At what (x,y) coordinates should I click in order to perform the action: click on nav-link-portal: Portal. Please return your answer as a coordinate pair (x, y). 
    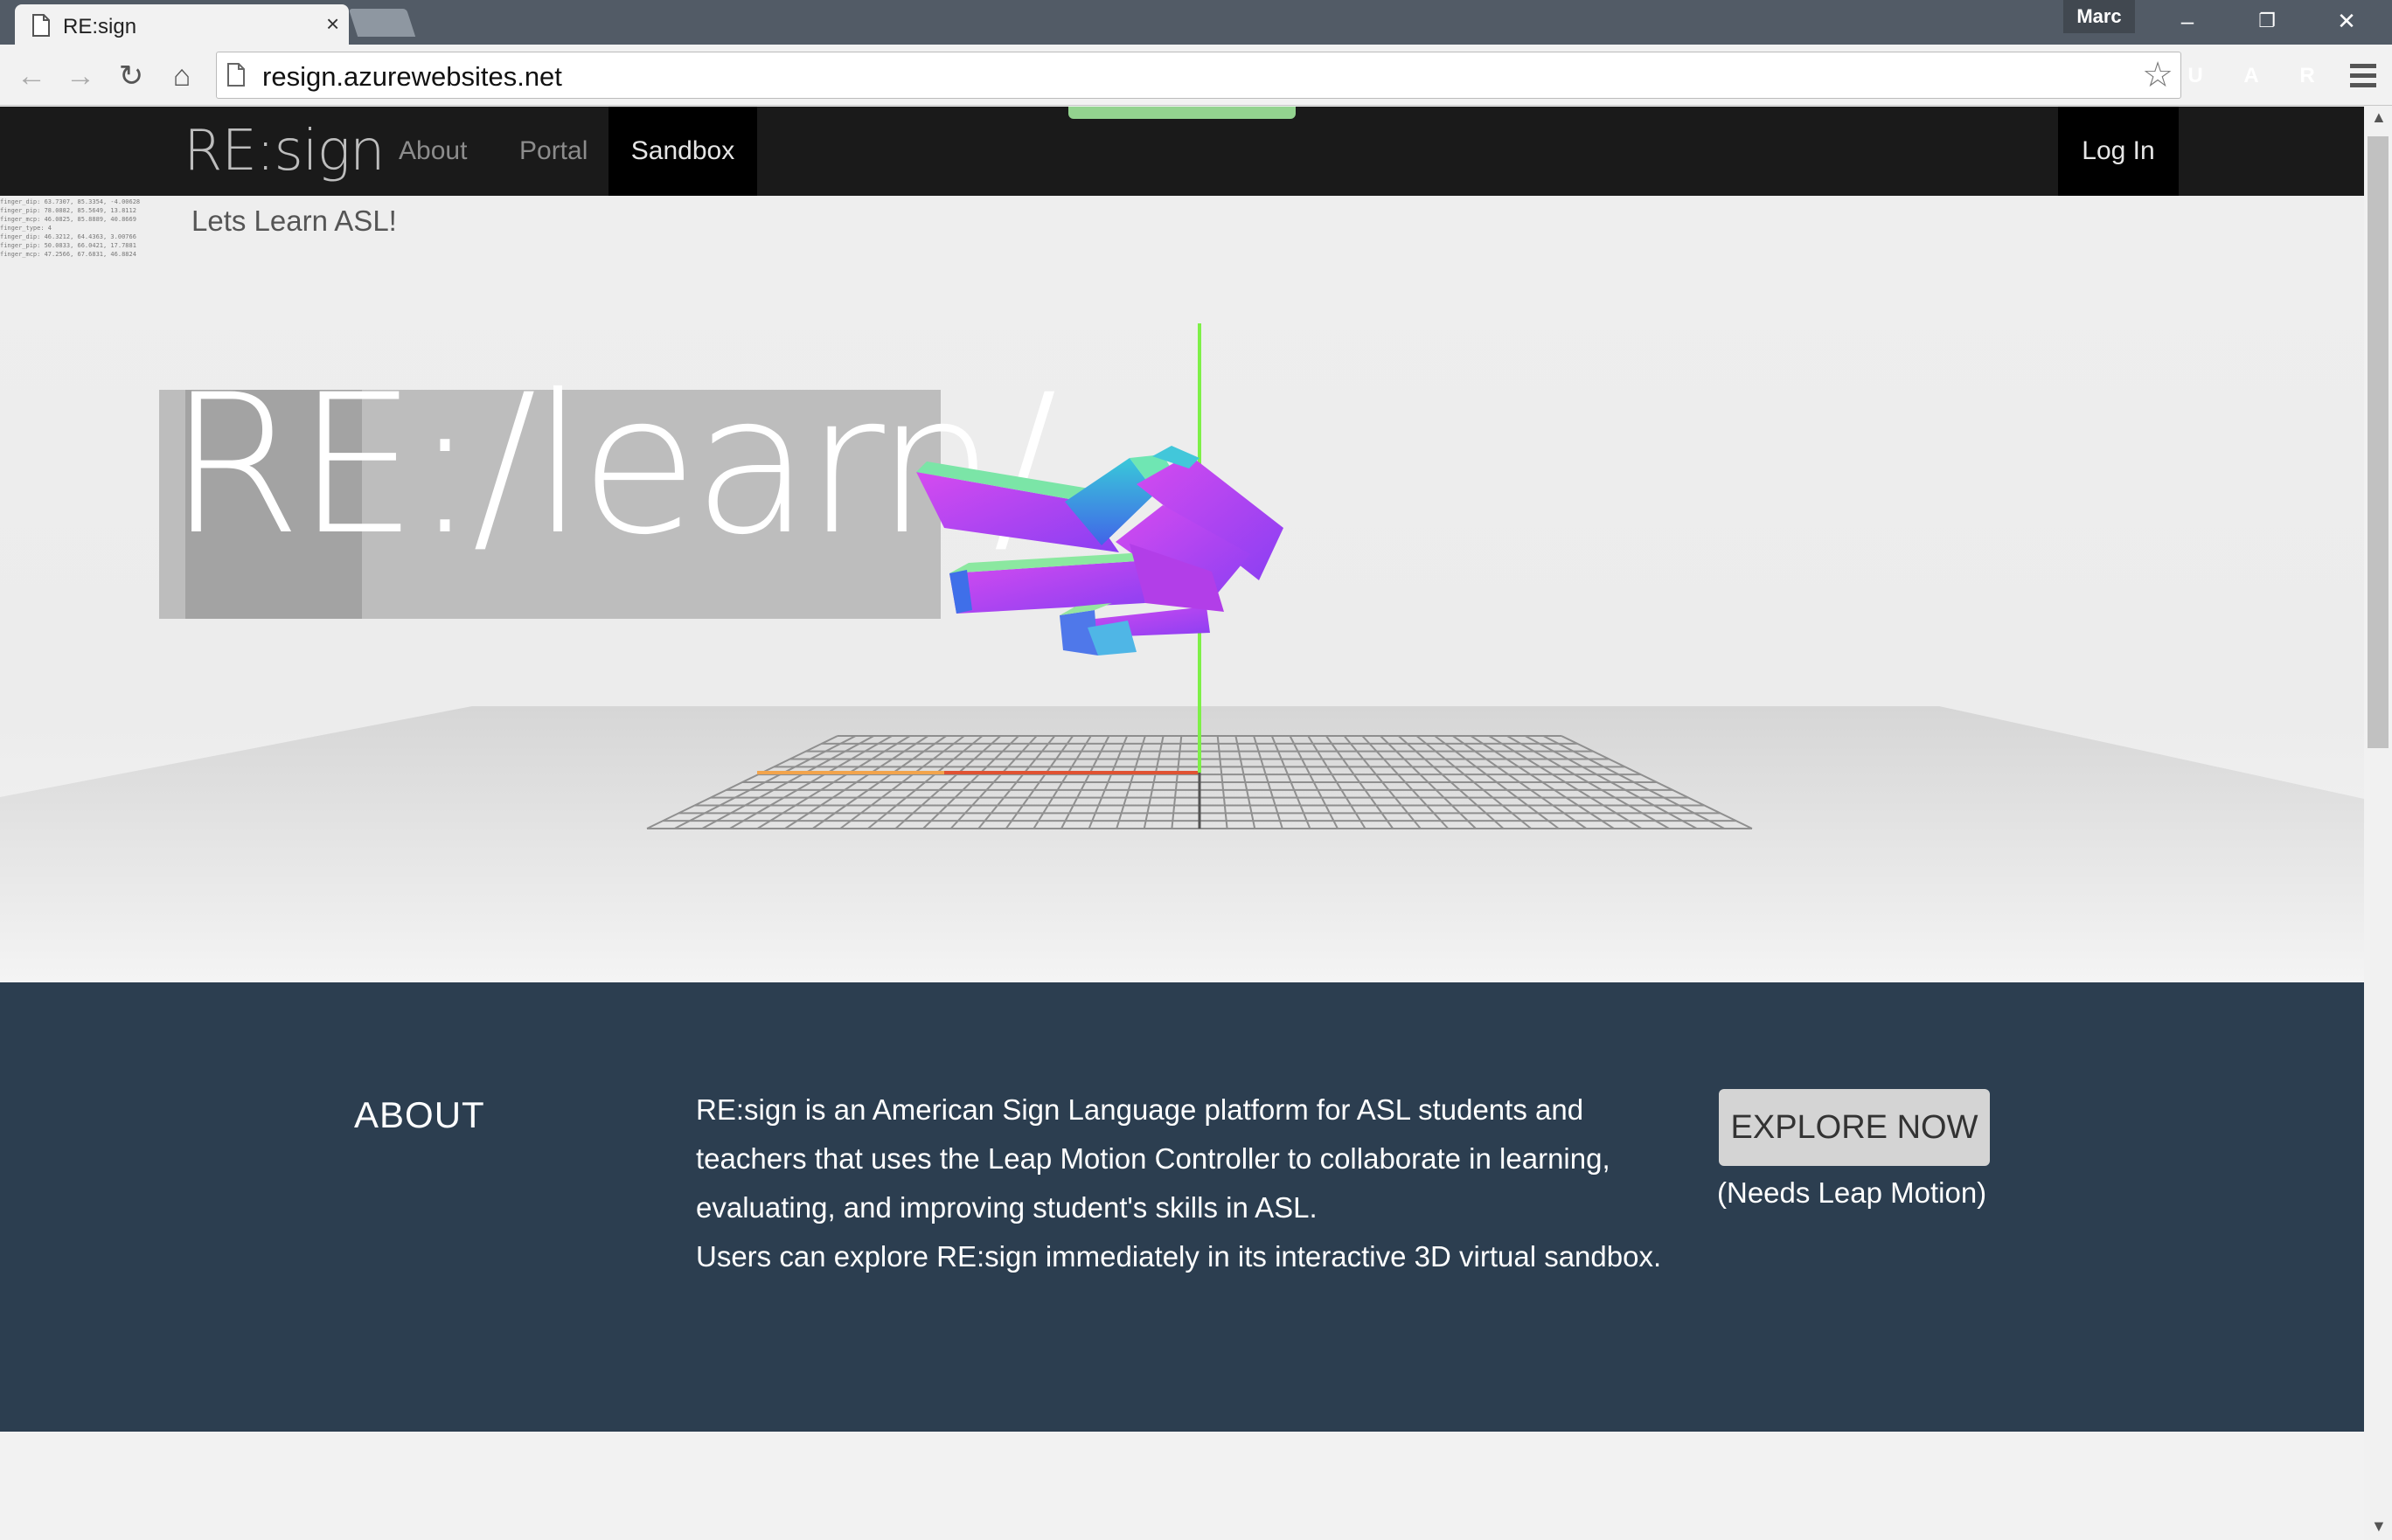
    Looking at the image, I should click on (553, 151).